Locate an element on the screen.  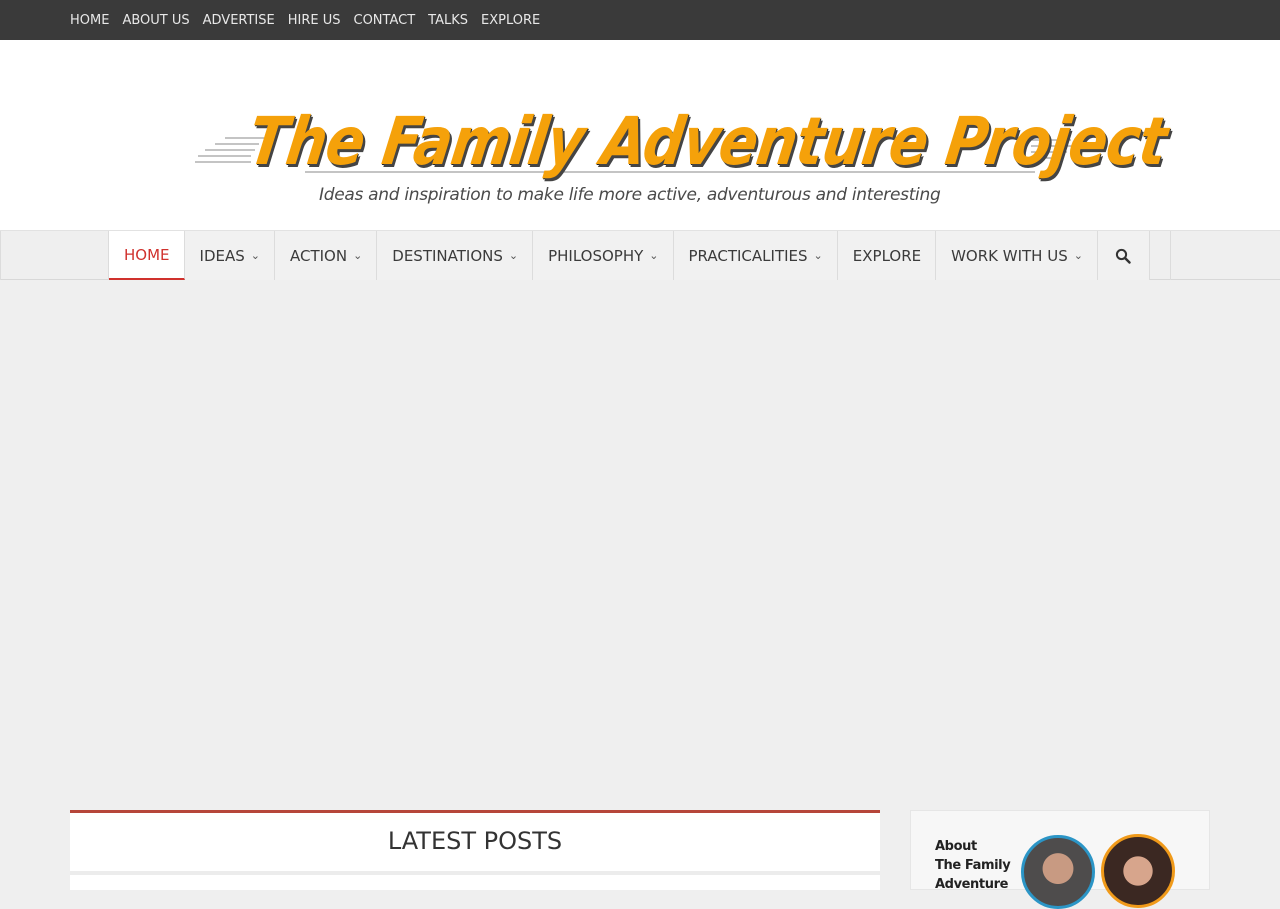
nav-practicalities-label: PRACTICALITIES is located at coordinates (748, 255).